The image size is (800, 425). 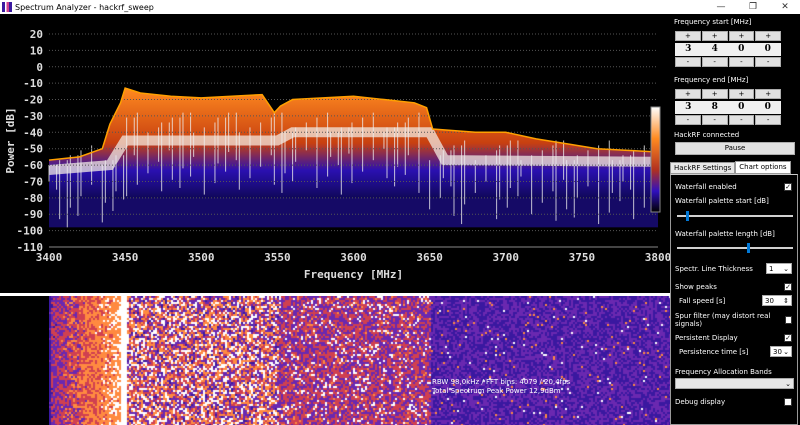 I want to click on freq-end-minus-4: -, so click(x=768, y=120).